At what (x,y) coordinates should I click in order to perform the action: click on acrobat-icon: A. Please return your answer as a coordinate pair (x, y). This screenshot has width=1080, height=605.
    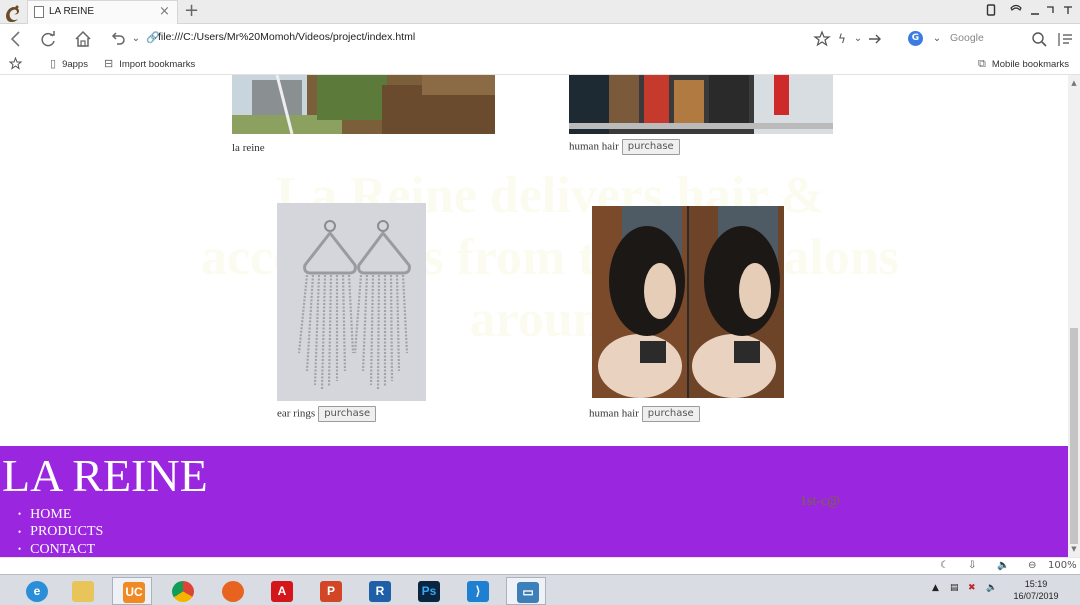
    Looking at the image, I should click on (282, 591).